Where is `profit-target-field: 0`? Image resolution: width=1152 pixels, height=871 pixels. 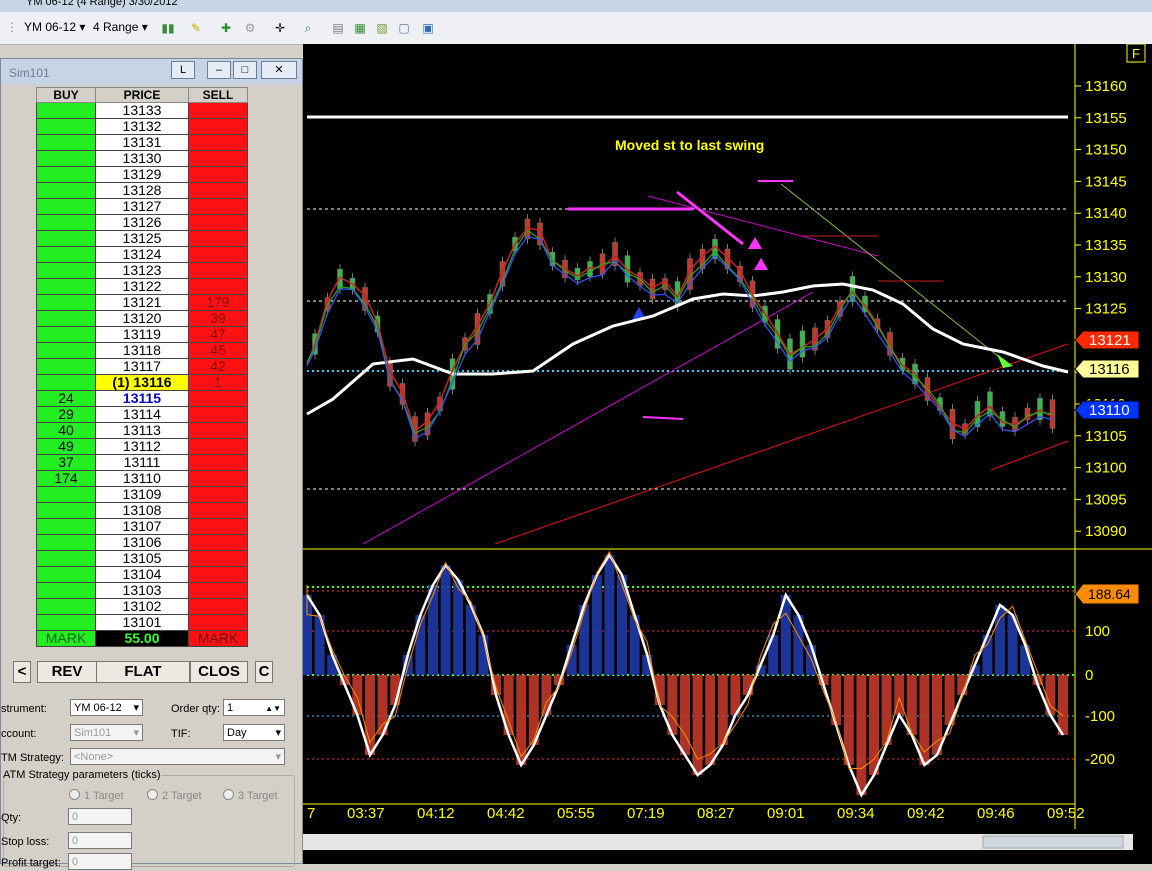
profit-target-field: 0 is located at coordinates (100, 861).